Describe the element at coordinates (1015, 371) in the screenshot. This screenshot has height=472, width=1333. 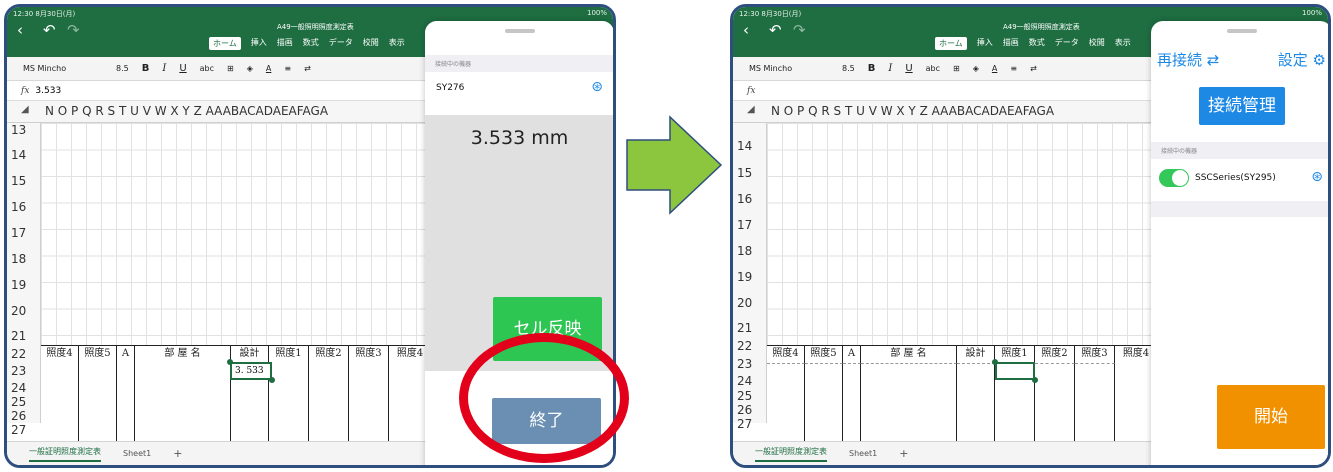
I see `selected-cell` at that location.